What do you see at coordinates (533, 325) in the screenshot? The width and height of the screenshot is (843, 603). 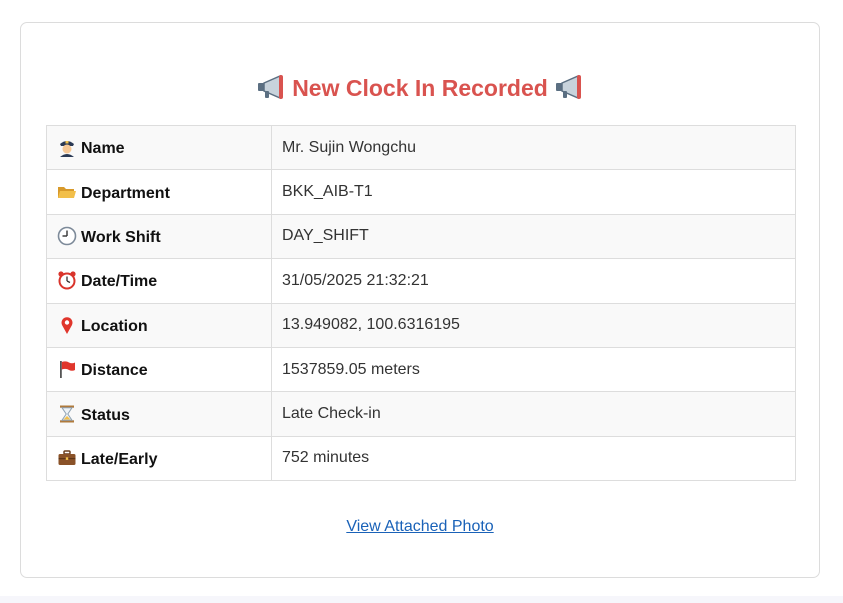 I see `value-cell: 13.949082, 100.6316195` at bounding box center [533, 325].